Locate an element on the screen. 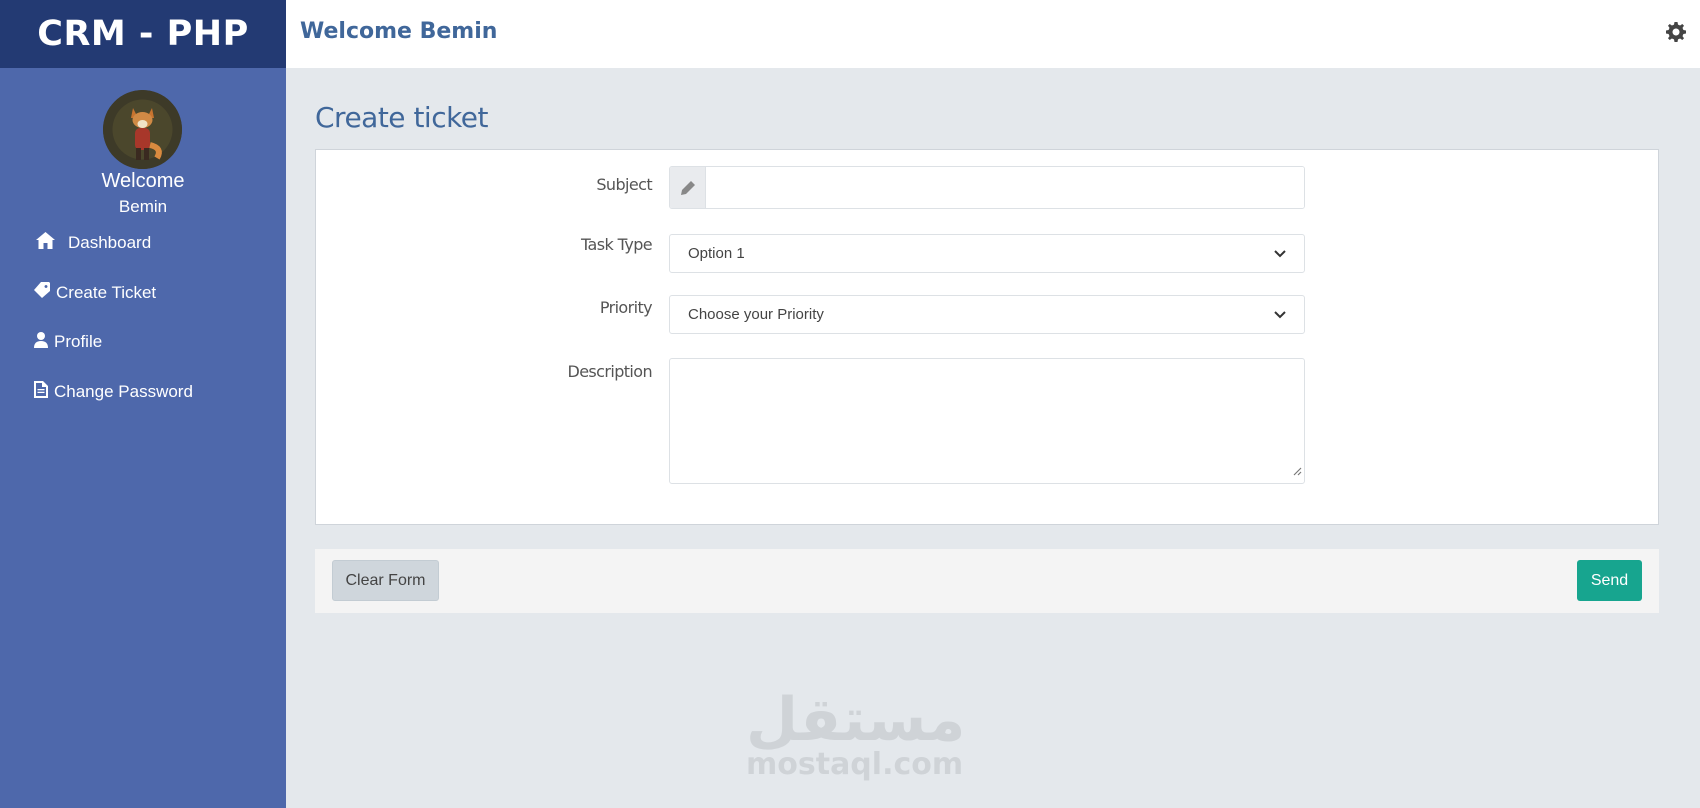  sidebar-item-change-password: Change Password is located at coordinates (113, 392).